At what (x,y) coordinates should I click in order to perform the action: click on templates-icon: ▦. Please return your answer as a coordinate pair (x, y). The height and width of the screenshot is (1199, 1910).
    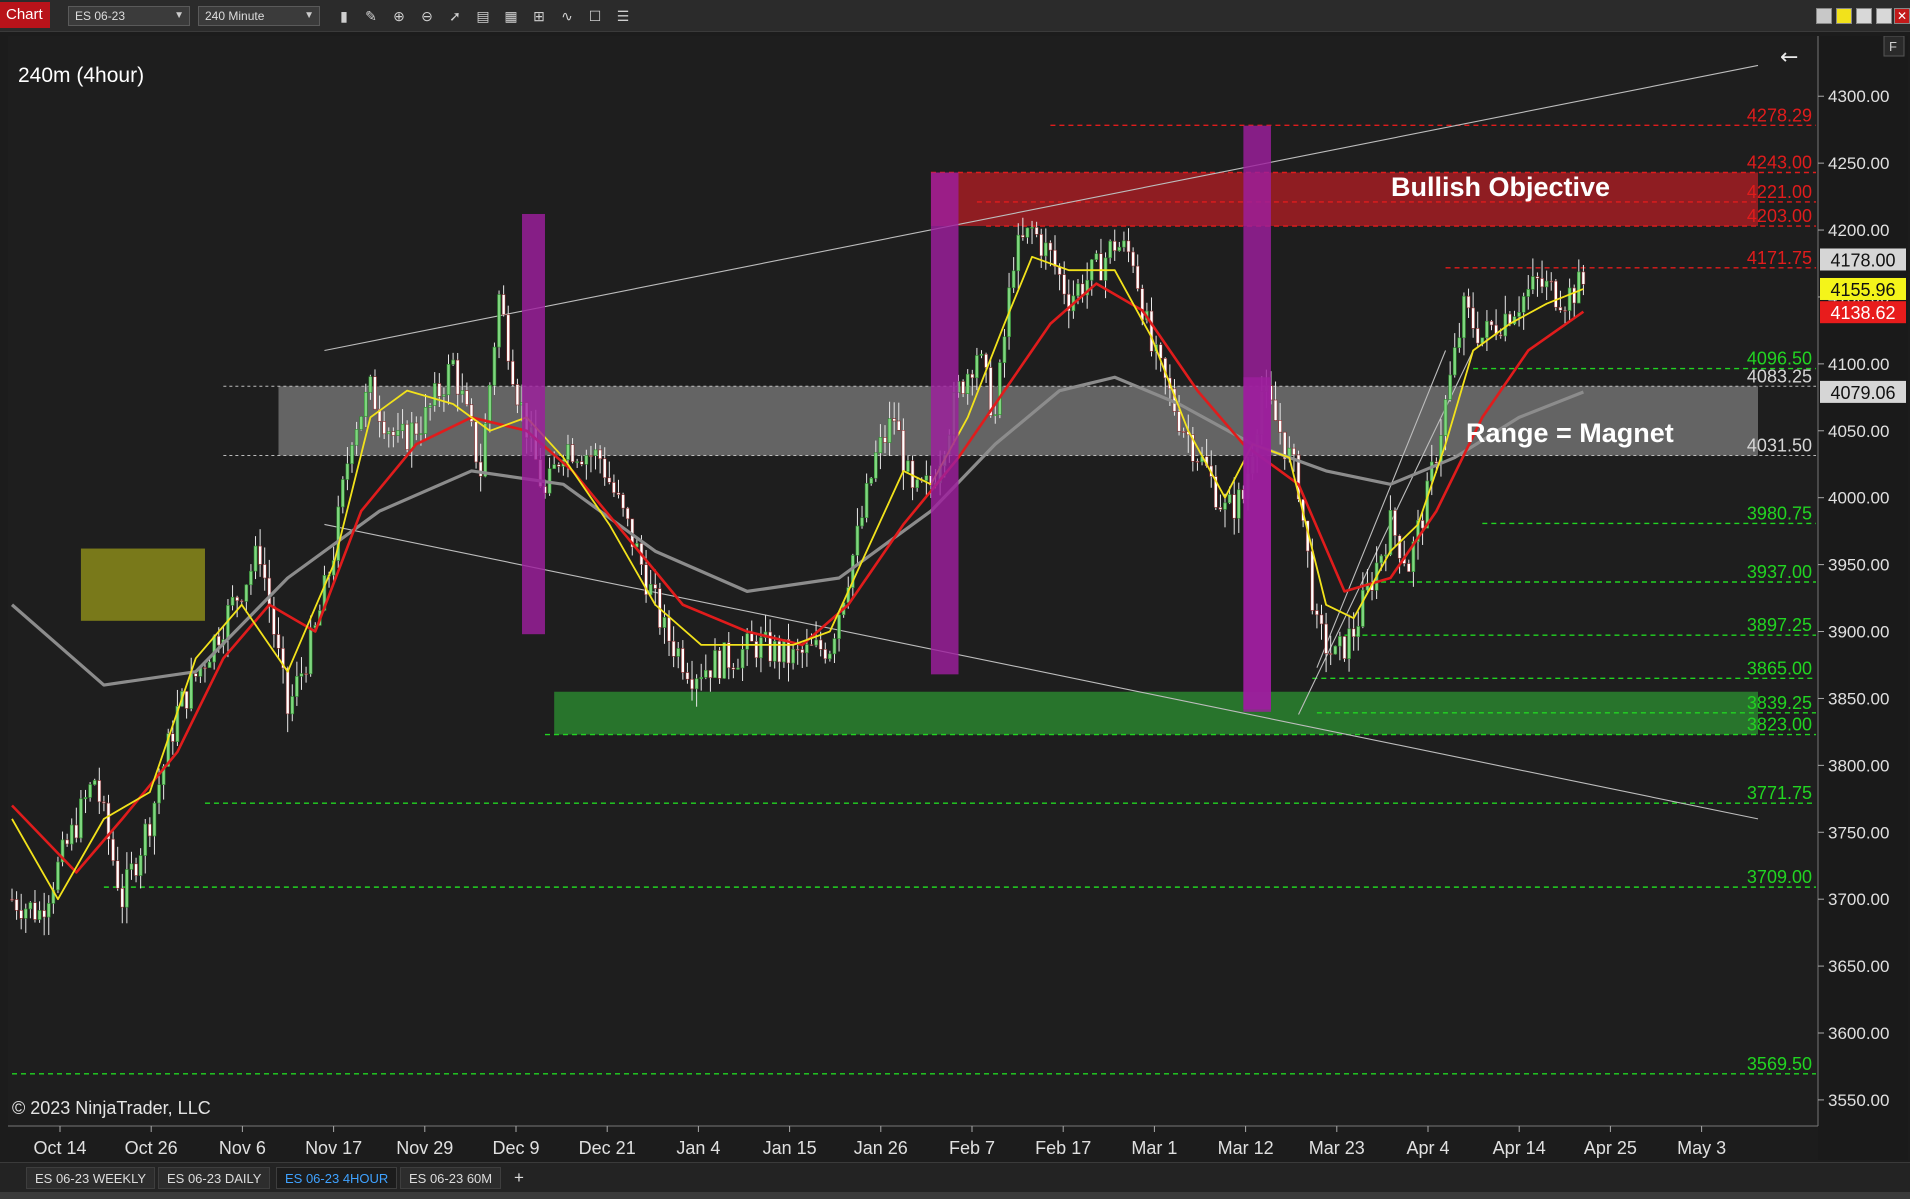
    Looking at the image, I should click on (511, 16).